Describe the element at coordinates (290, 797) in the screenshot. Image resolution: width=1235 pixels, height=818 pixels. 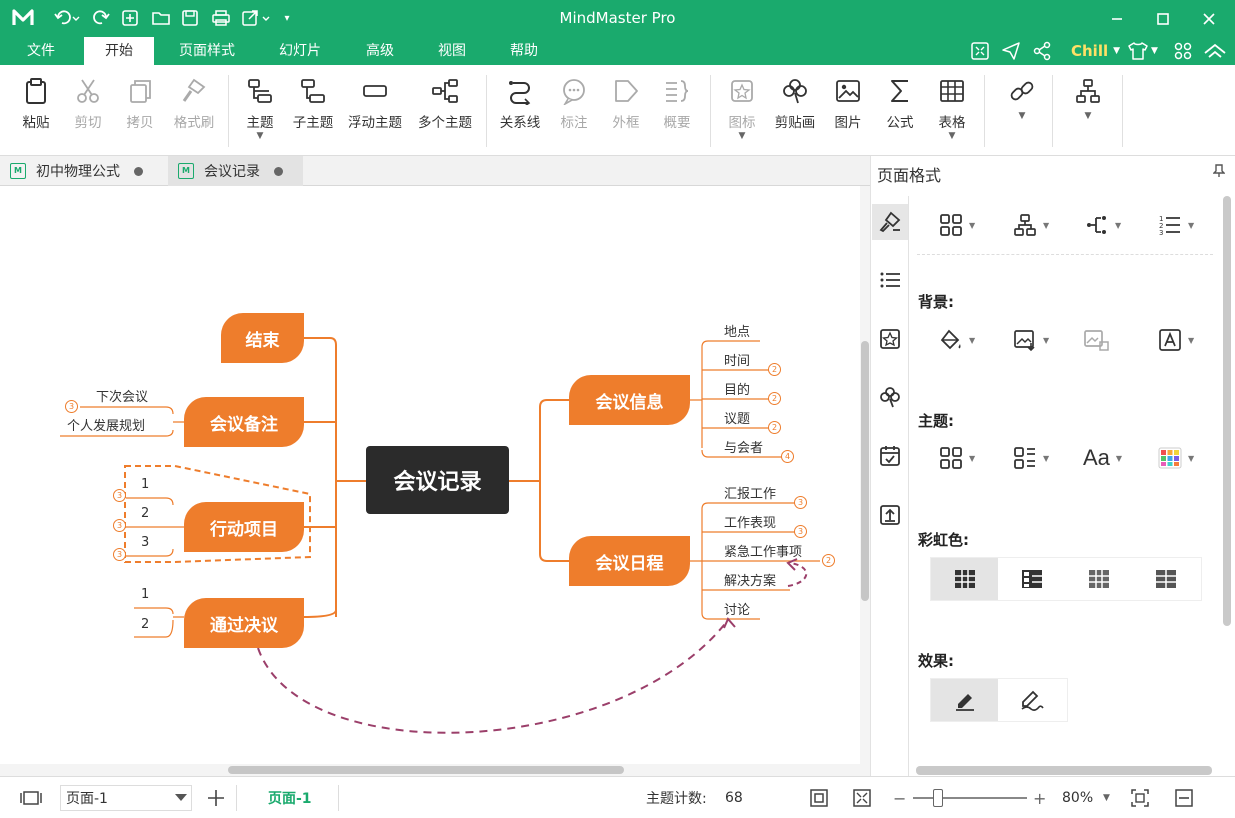
I see `page-tab-active: 页面-1` at that location.